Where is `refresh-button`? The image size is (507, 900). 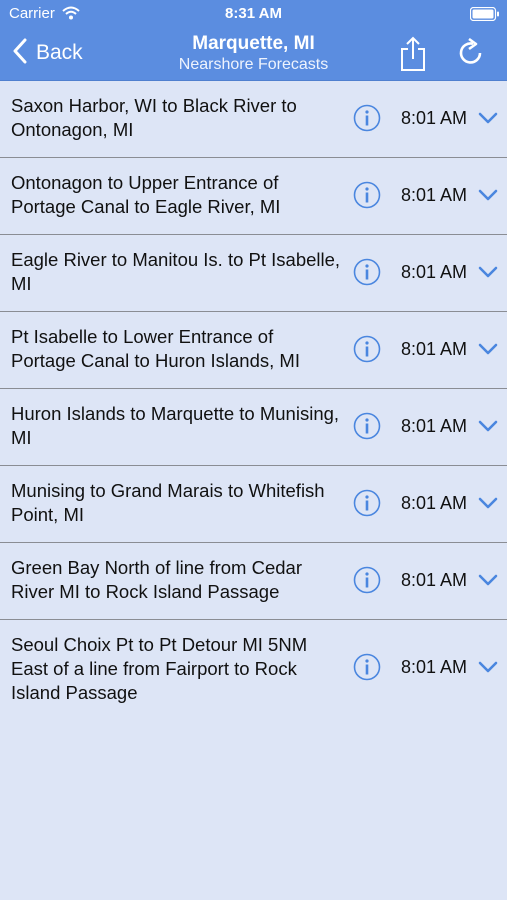
refresh-button is located at coordinates (471, 52).